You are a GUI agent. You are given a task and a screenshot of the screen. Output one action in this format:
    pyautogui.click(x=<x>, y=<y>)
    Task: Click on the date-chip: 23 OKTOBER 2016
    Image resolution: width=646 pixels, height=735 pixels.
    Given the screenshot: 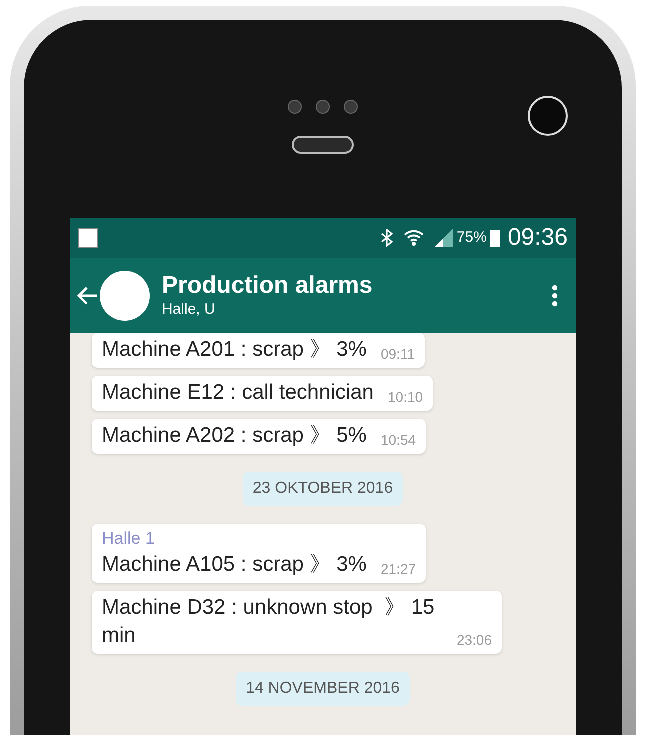 What is the action you would take?
    pyautogui.click(x=323, y=489)
    